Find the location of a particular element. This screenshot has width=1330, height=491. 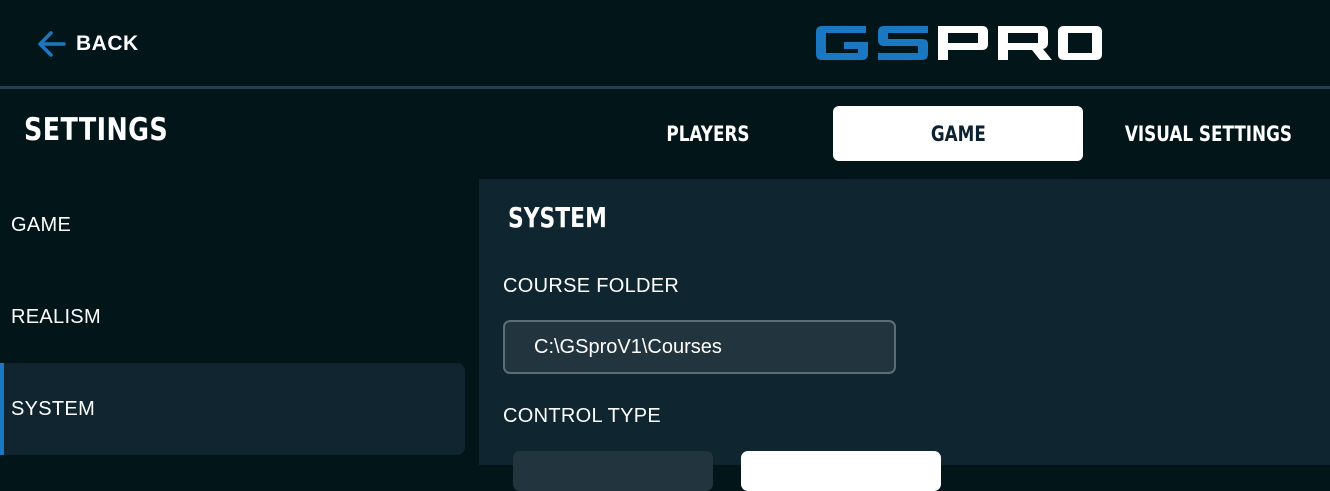

tab-game-label: GAME is located at coordinates (958, 133).